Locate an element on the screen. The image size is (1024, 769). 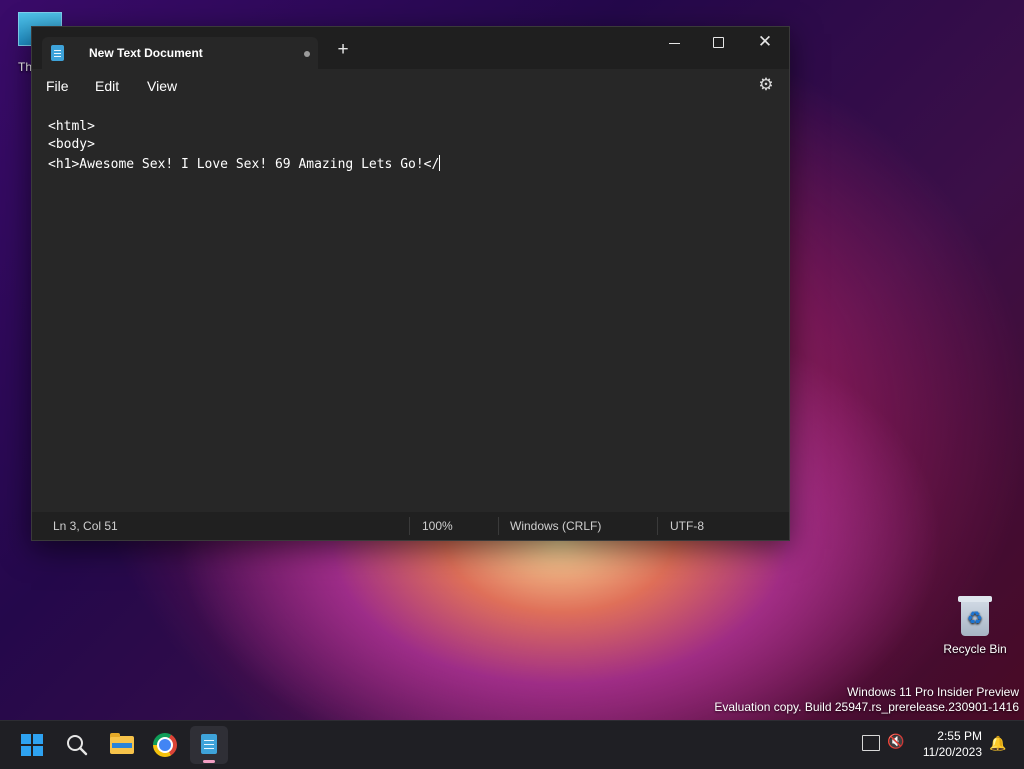
recycle-bin-icon: ♻ is located at coordinates (975, 616).